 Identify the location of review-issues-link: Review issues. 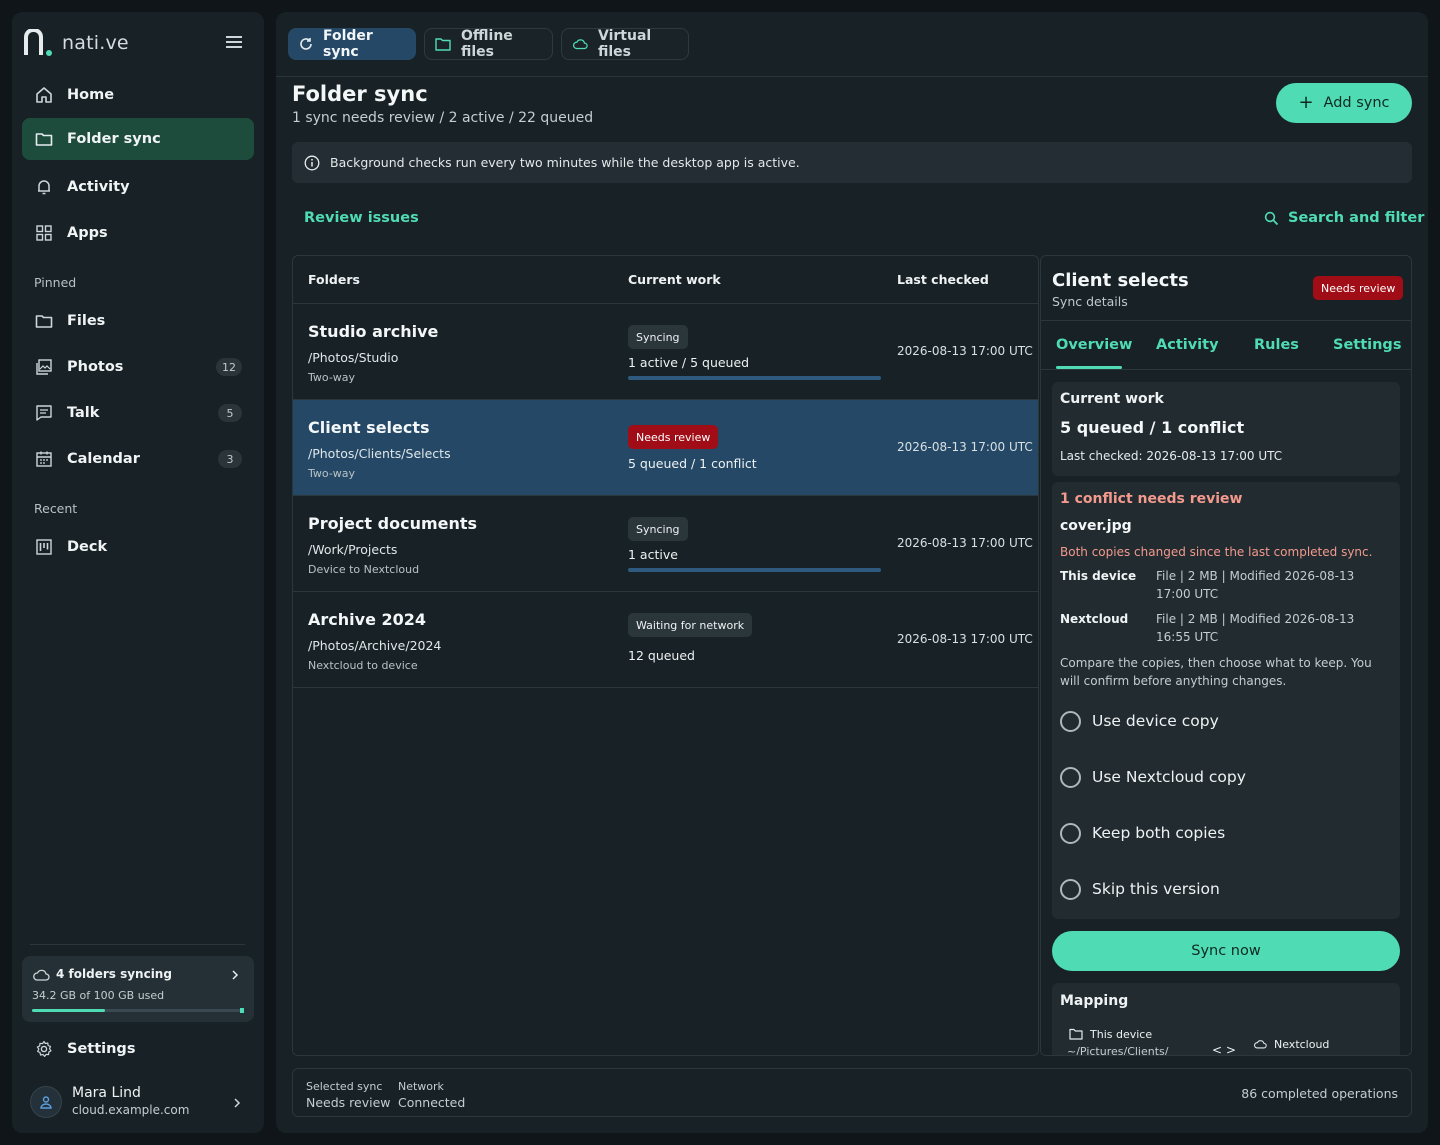
(361, 218).